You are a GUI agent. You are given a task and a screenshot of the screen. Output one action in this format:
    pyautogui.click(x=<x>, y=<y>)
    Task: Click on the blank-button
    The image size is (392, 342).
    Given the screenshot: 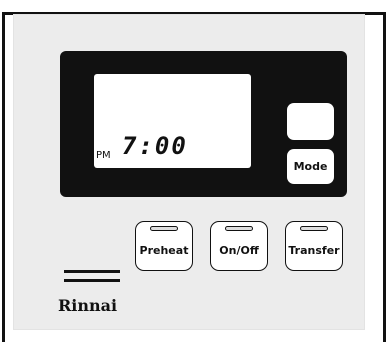 What is the action you would take?
    pyautogui.click(x=310, y=121)
    